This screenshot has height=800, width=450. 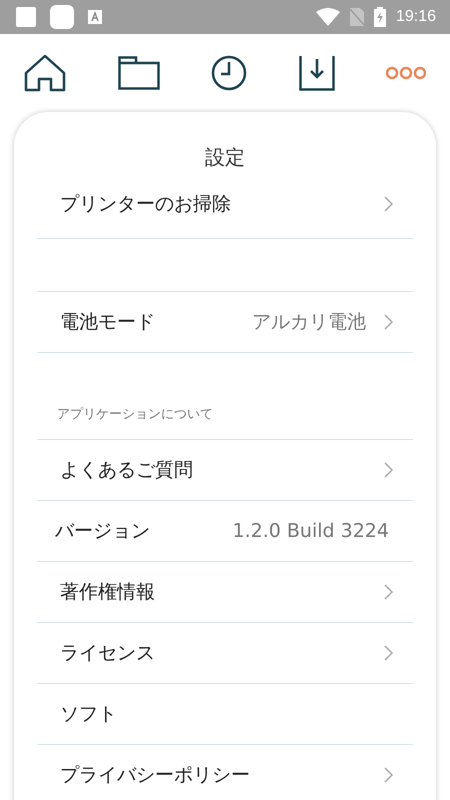 I want to click on row-label: プライバシーポリシー, so click(x=155, y=775).